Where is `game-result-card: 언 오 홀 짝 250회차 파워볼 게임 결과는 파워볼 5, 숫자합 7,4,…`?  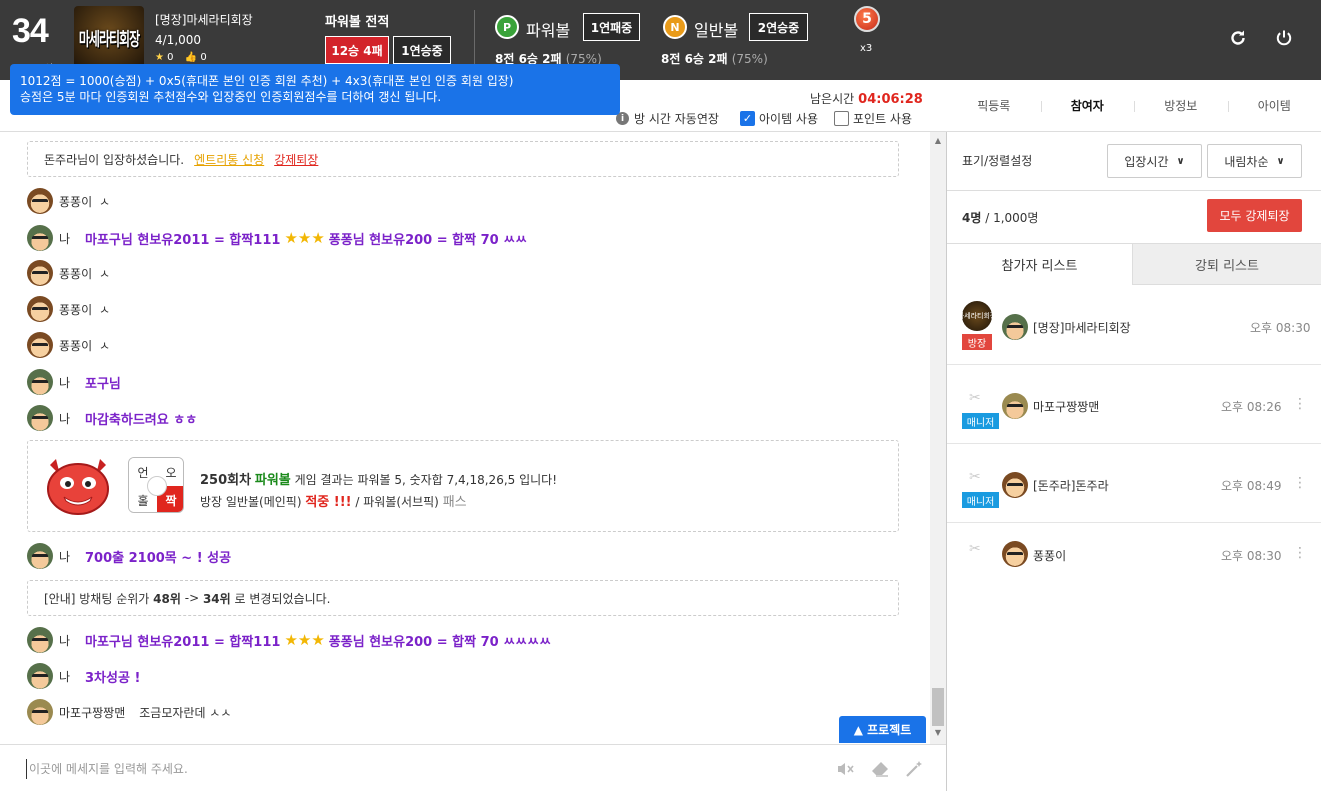
game-result-card: 언 오 홀 짝 250회차 파워볼 게임 결과는 파워볼 5, 숫자합 7,4,… is located at coordinates (463, 486).